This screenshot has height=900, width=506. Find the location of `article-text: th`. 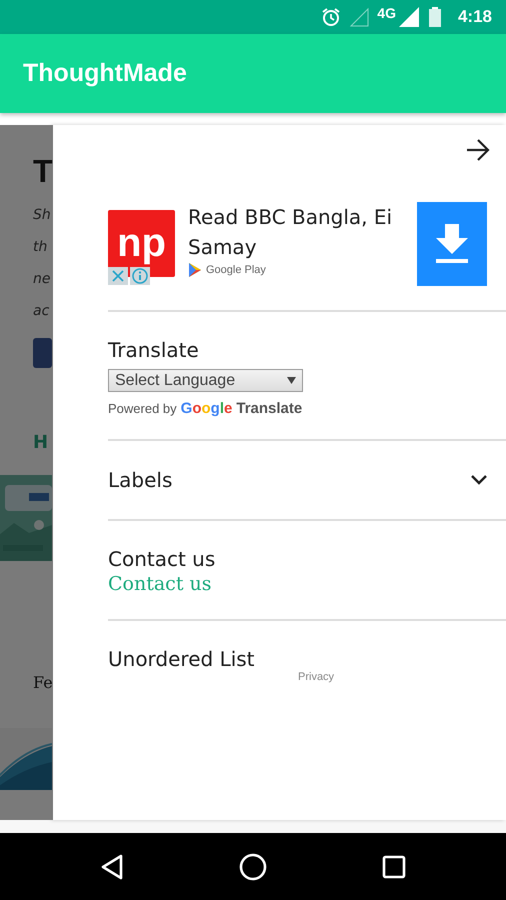

article-text: th is located at coordinates (40, 247).